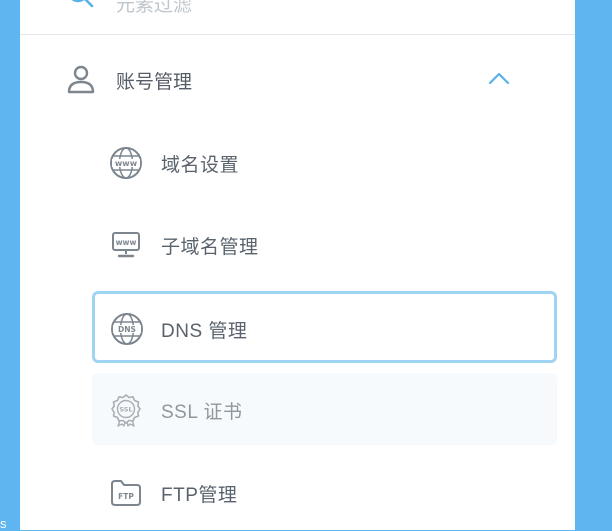 The height and width of the screenshot is (531, 612). What do you see at coordinates (324, 162) in the screenshot?
I see `menu-item-domain-settings: www 域名设置` at bounding box center [324, 162].